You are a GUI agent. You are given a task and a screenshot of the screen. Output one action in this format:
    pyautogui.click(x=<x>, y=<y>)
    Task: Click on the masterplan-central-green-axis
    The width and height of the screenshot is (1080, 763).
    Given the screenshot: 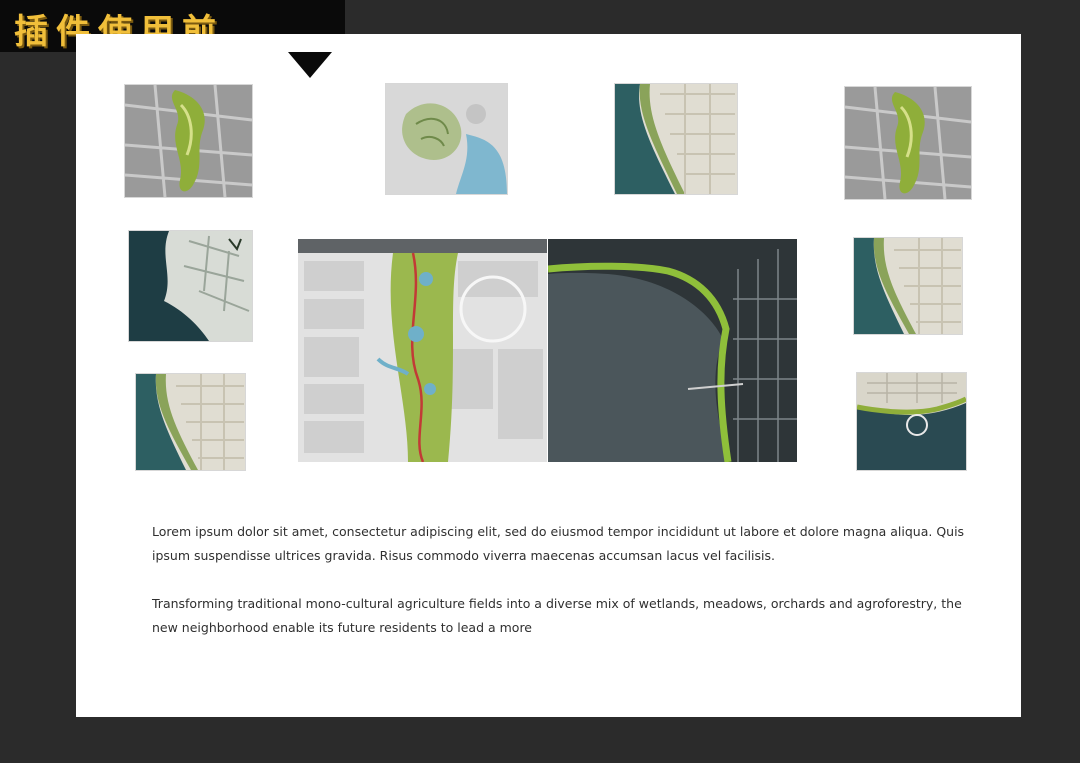 What is the action you would take?
    pyautogui.click(x=422, y=350)
    